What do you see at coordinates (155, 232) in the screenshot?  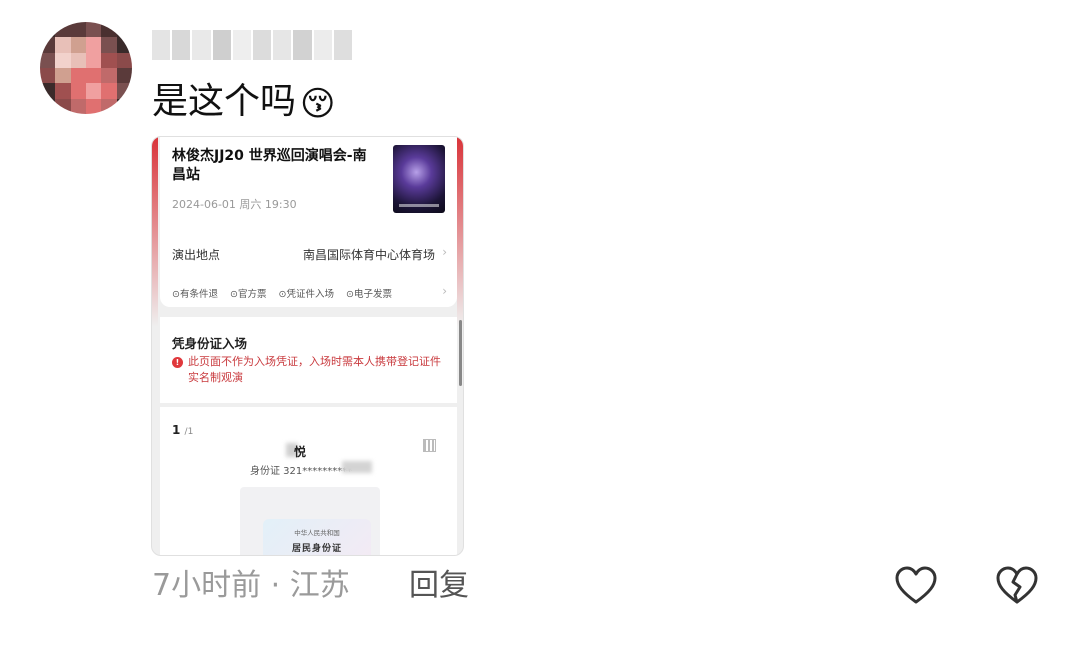 I see `decorative-edge-left` at bounding box center [155, 232].